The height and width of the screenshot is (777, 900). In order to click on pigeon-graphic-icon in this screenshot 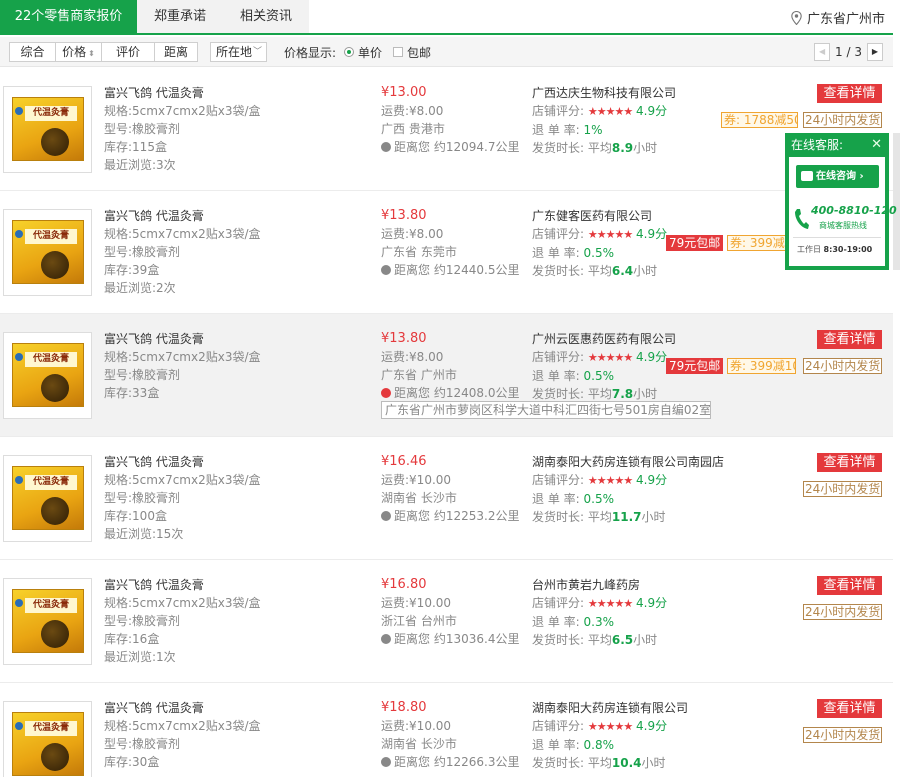, I will do `click(55, 634)`.